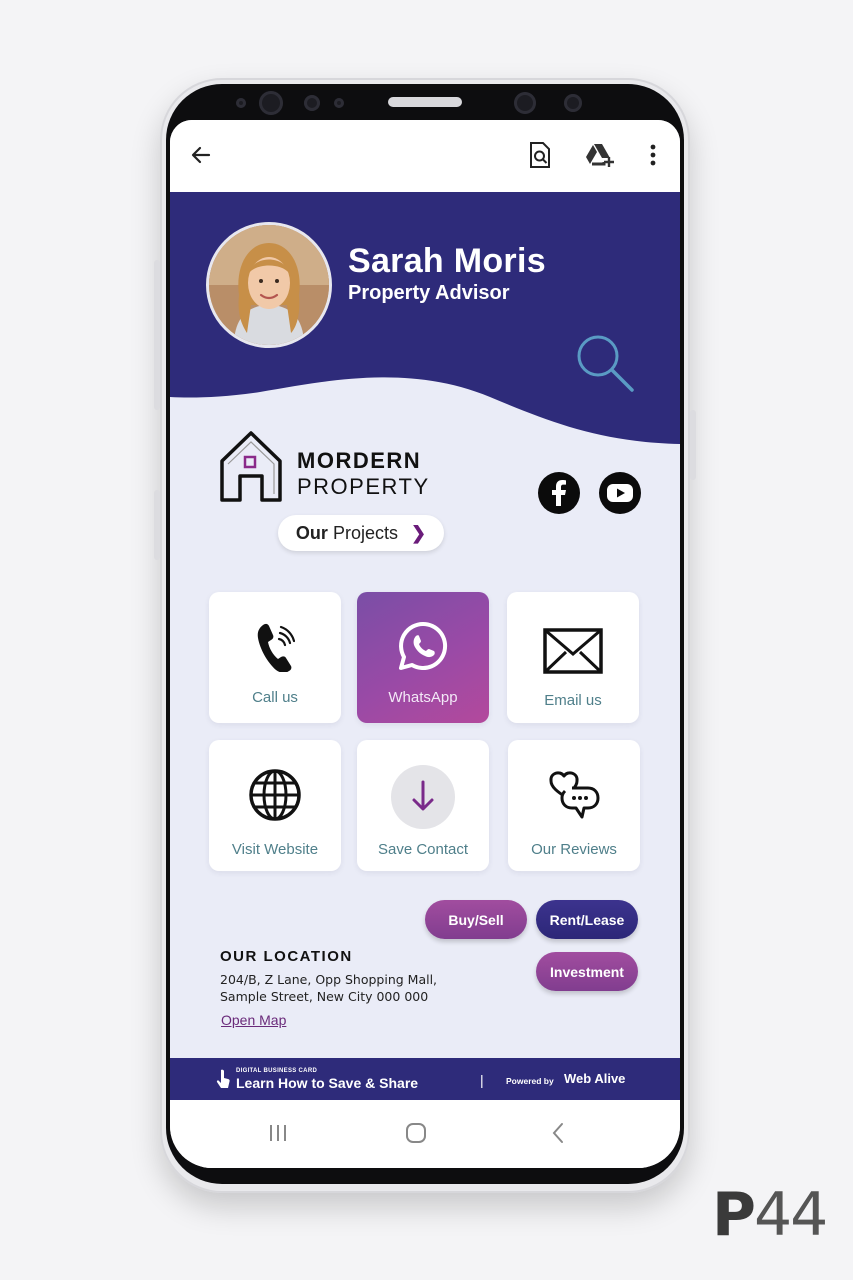 The image size is (853, 1280). I want to click on globe-icon, so click(275, 795).